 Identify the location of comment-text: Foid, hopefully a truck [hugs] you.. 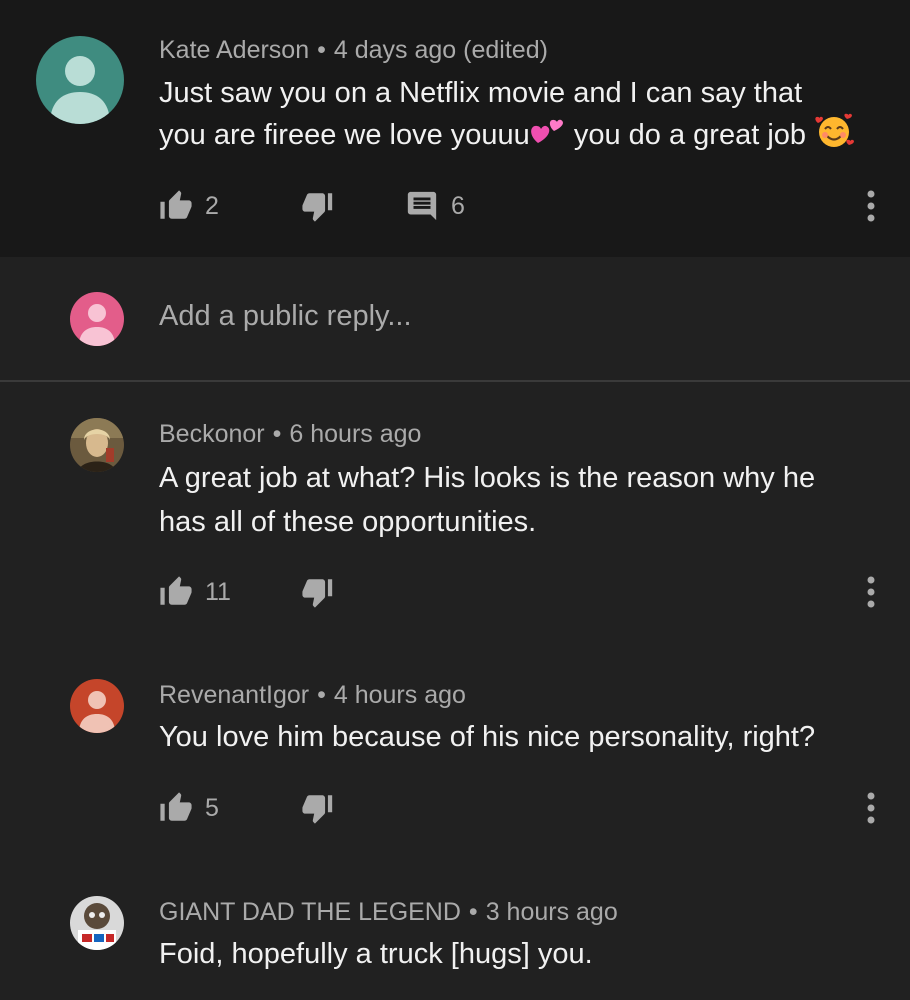
(529, 954).